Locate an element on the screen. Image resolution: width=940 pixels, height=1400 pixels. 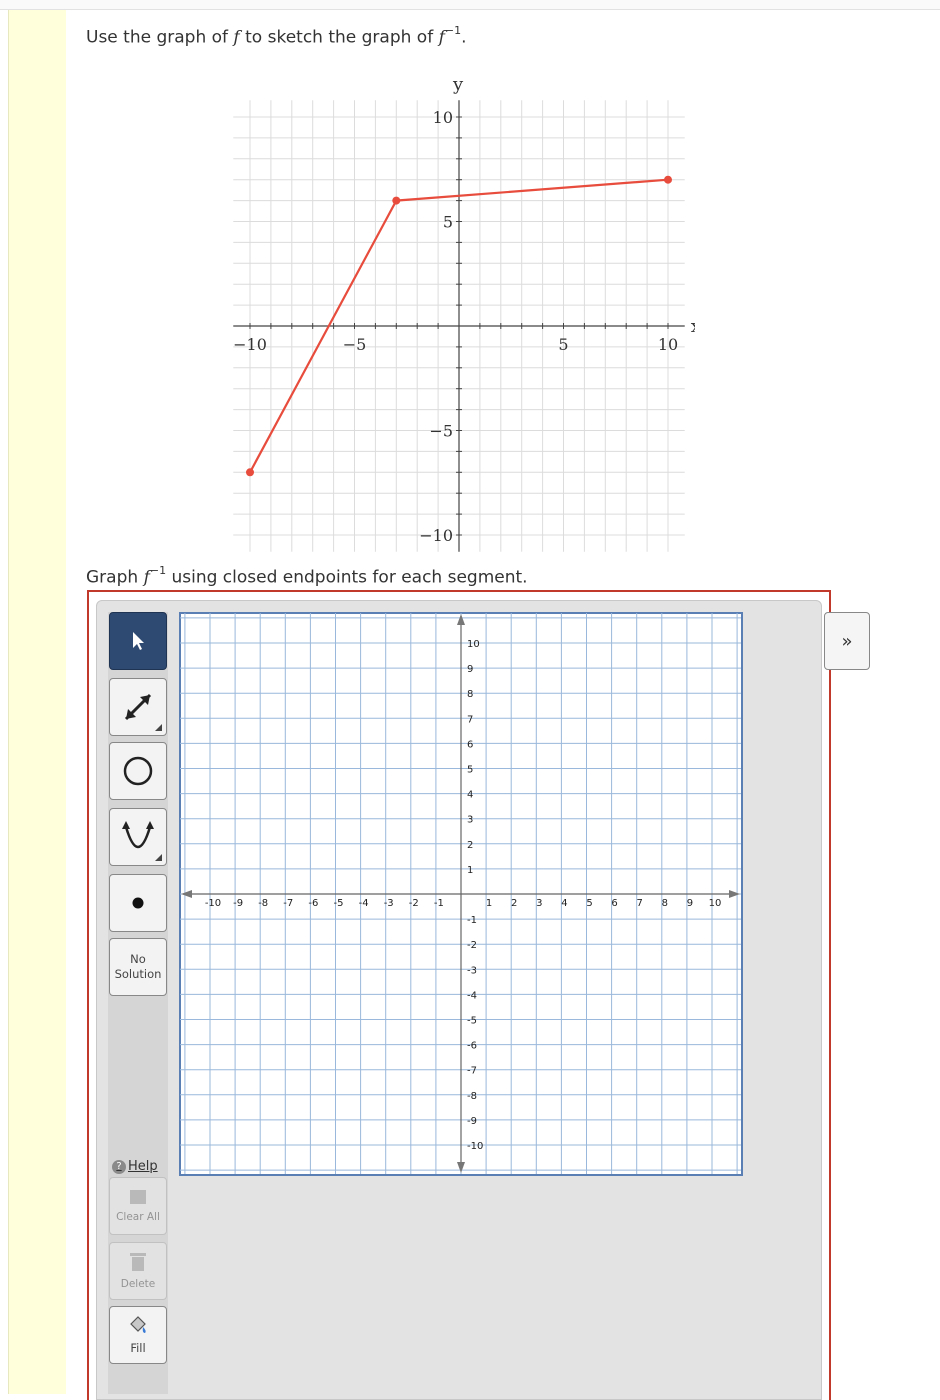
x-tick-label: 8 is located at coordinates (665, 903).